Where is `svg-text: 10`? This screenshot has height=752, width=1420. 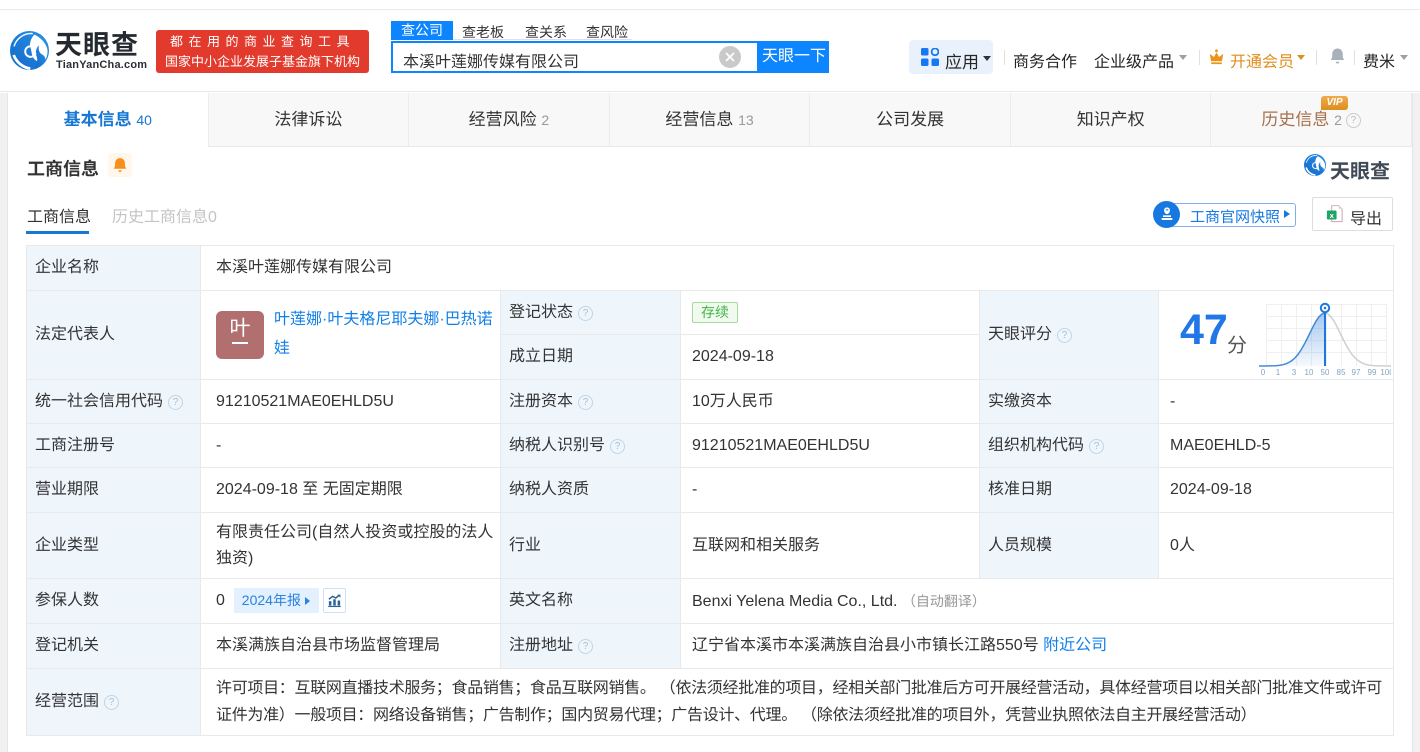
svg-text: 10 is located at coordinates (1309, 372).